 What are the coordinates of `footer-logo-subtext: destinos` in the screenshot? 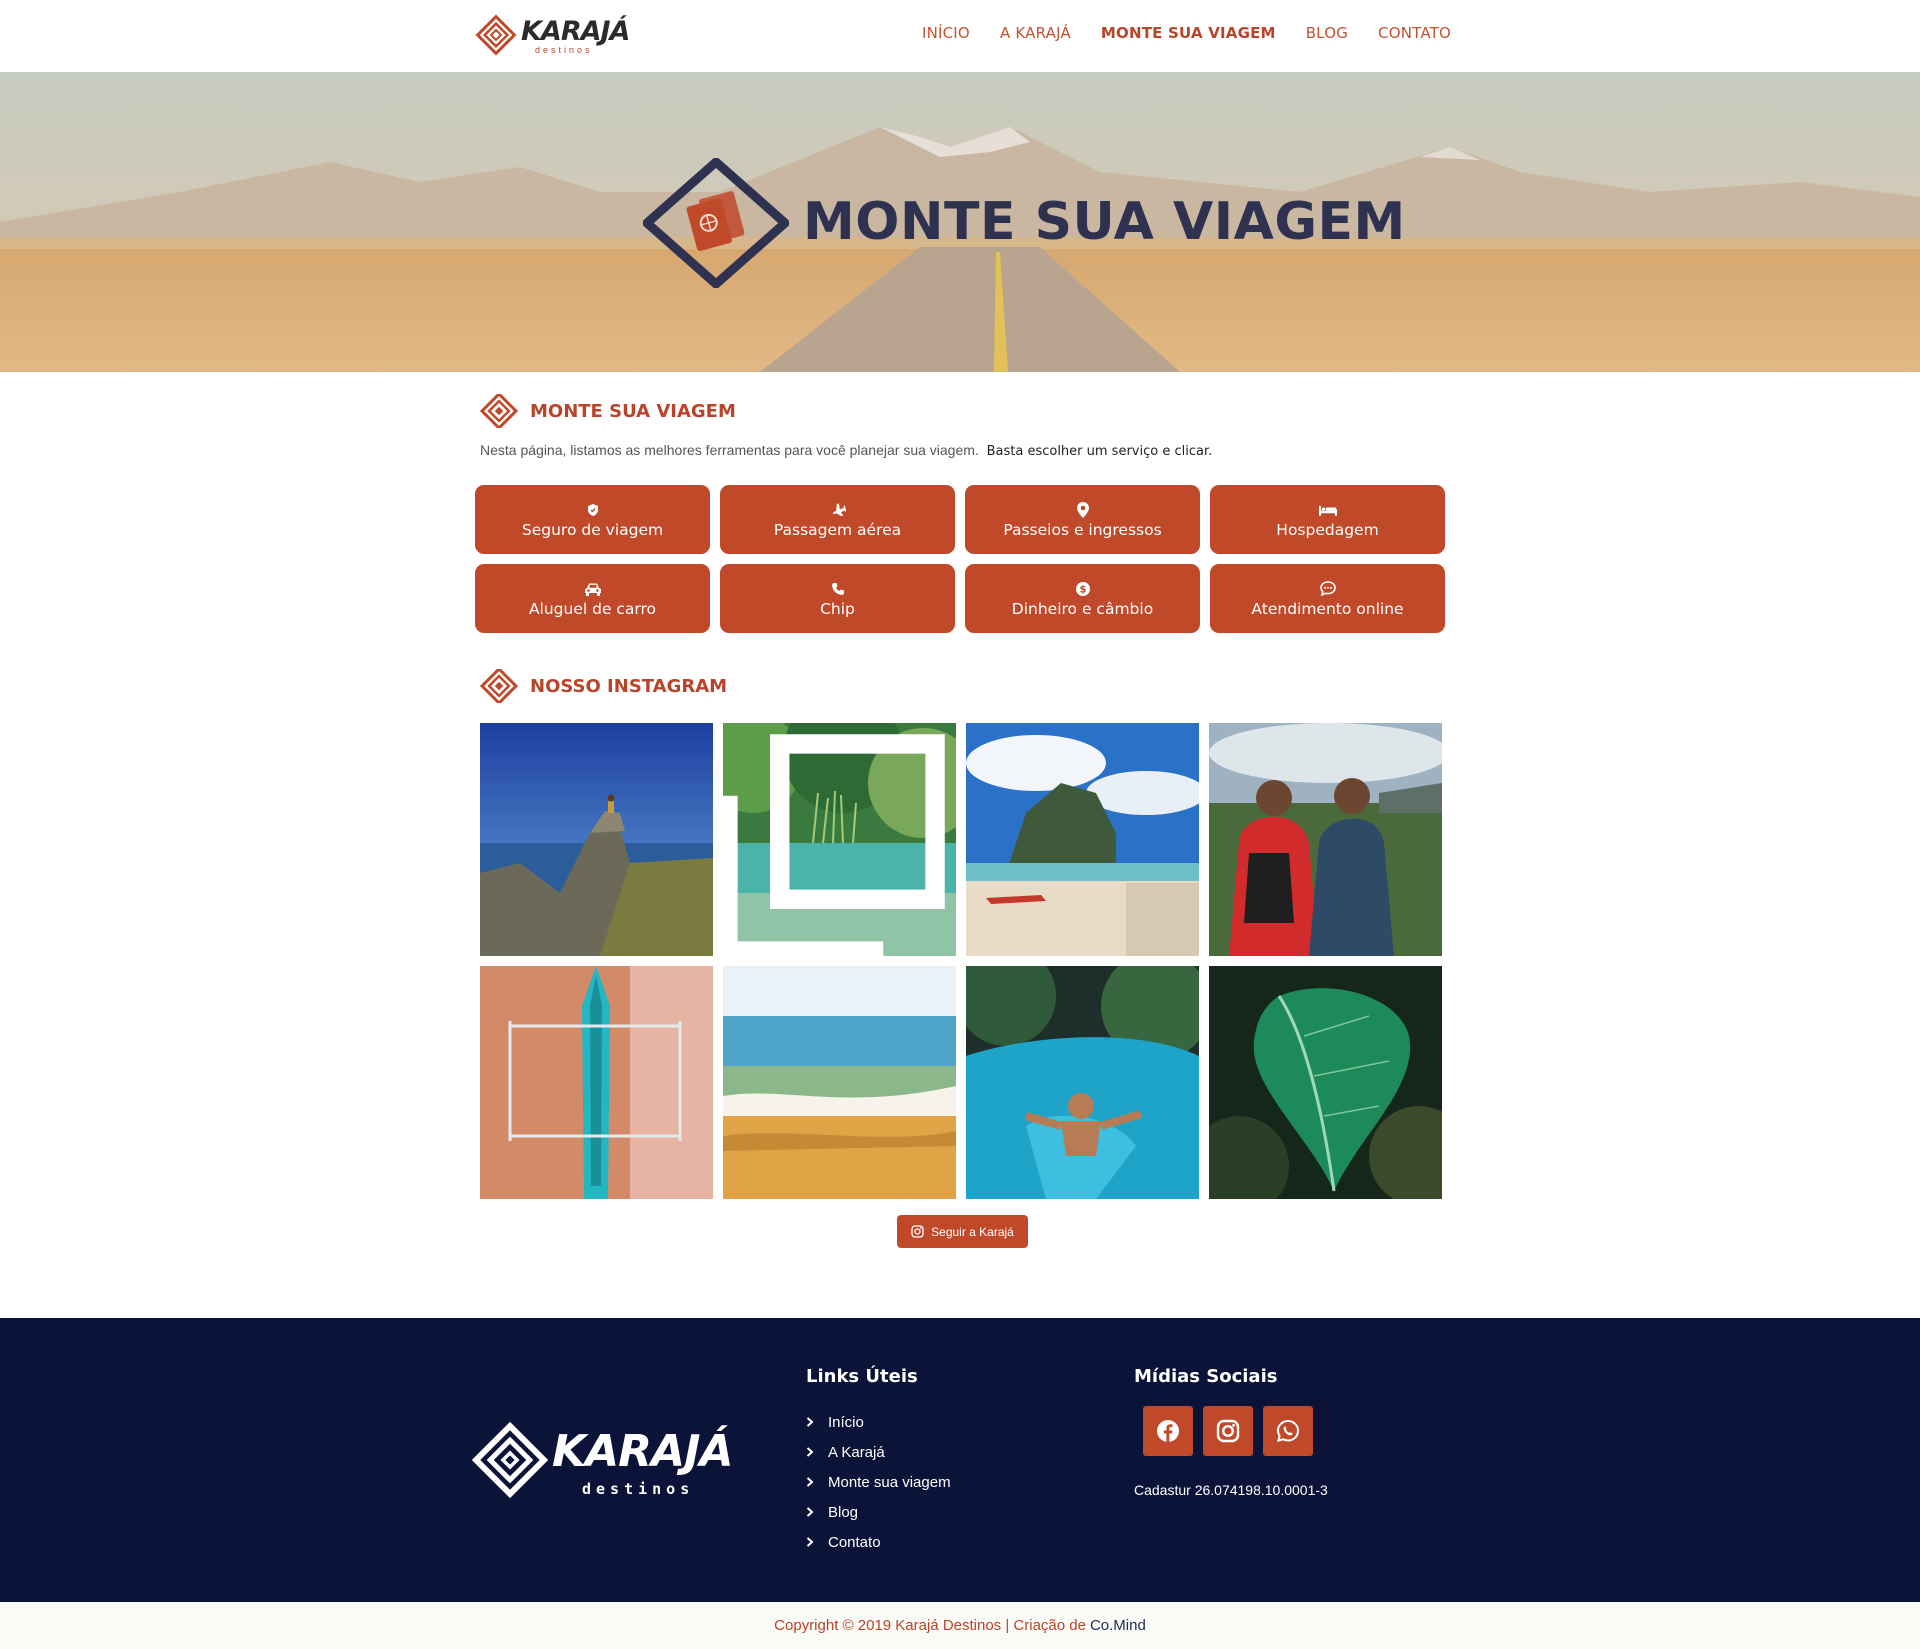 It's located at (638, 1489).